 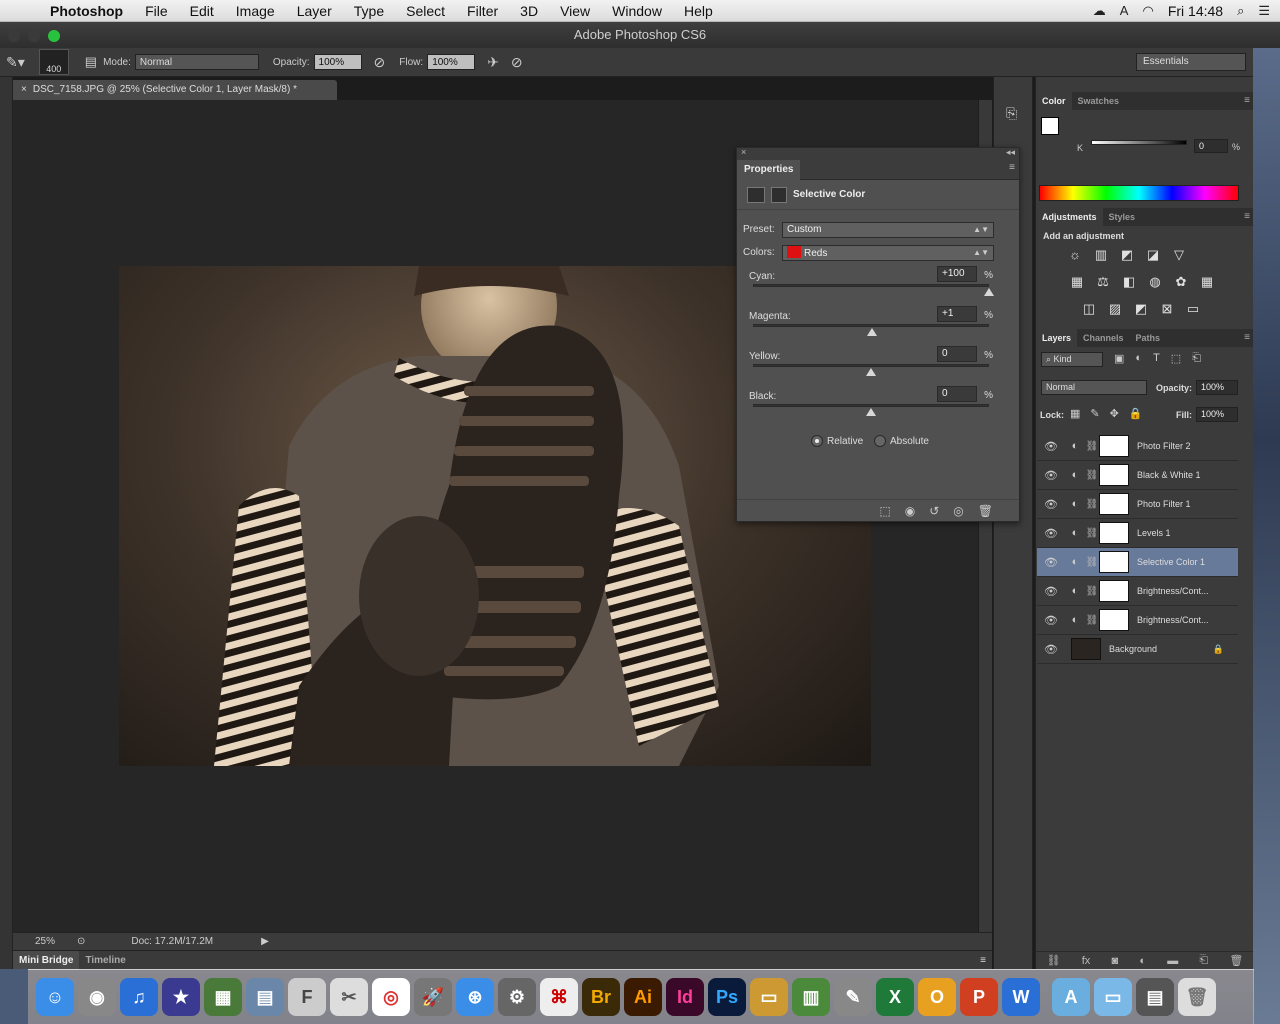 What do you see at coordinates (1099, 101) in the screenshot?
I see `tab-swatches: Swatches` at bounding box center [1099, 101].